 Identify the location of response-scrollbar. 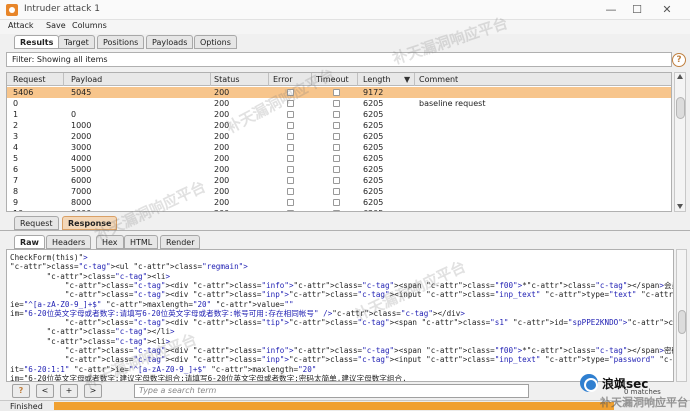
(681, 315).